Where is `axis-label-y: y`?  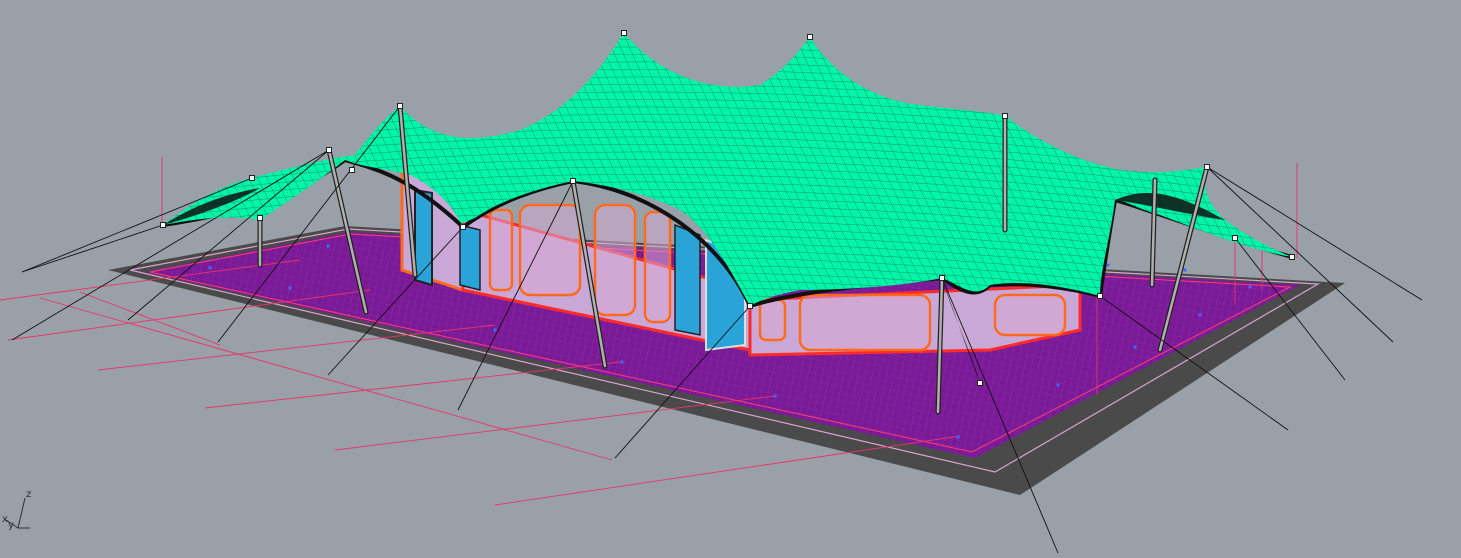 axis-label-y: y is located at coordinates (11, 525).